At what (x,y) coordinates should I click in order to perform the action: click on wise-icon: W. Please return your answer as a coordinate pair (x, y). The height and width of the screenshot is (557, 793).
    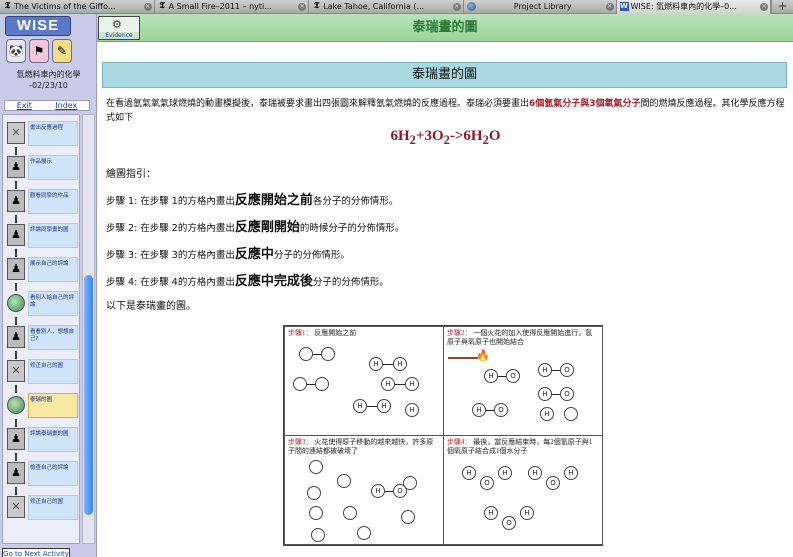
    Looking at the image, I should click on (624, 6).